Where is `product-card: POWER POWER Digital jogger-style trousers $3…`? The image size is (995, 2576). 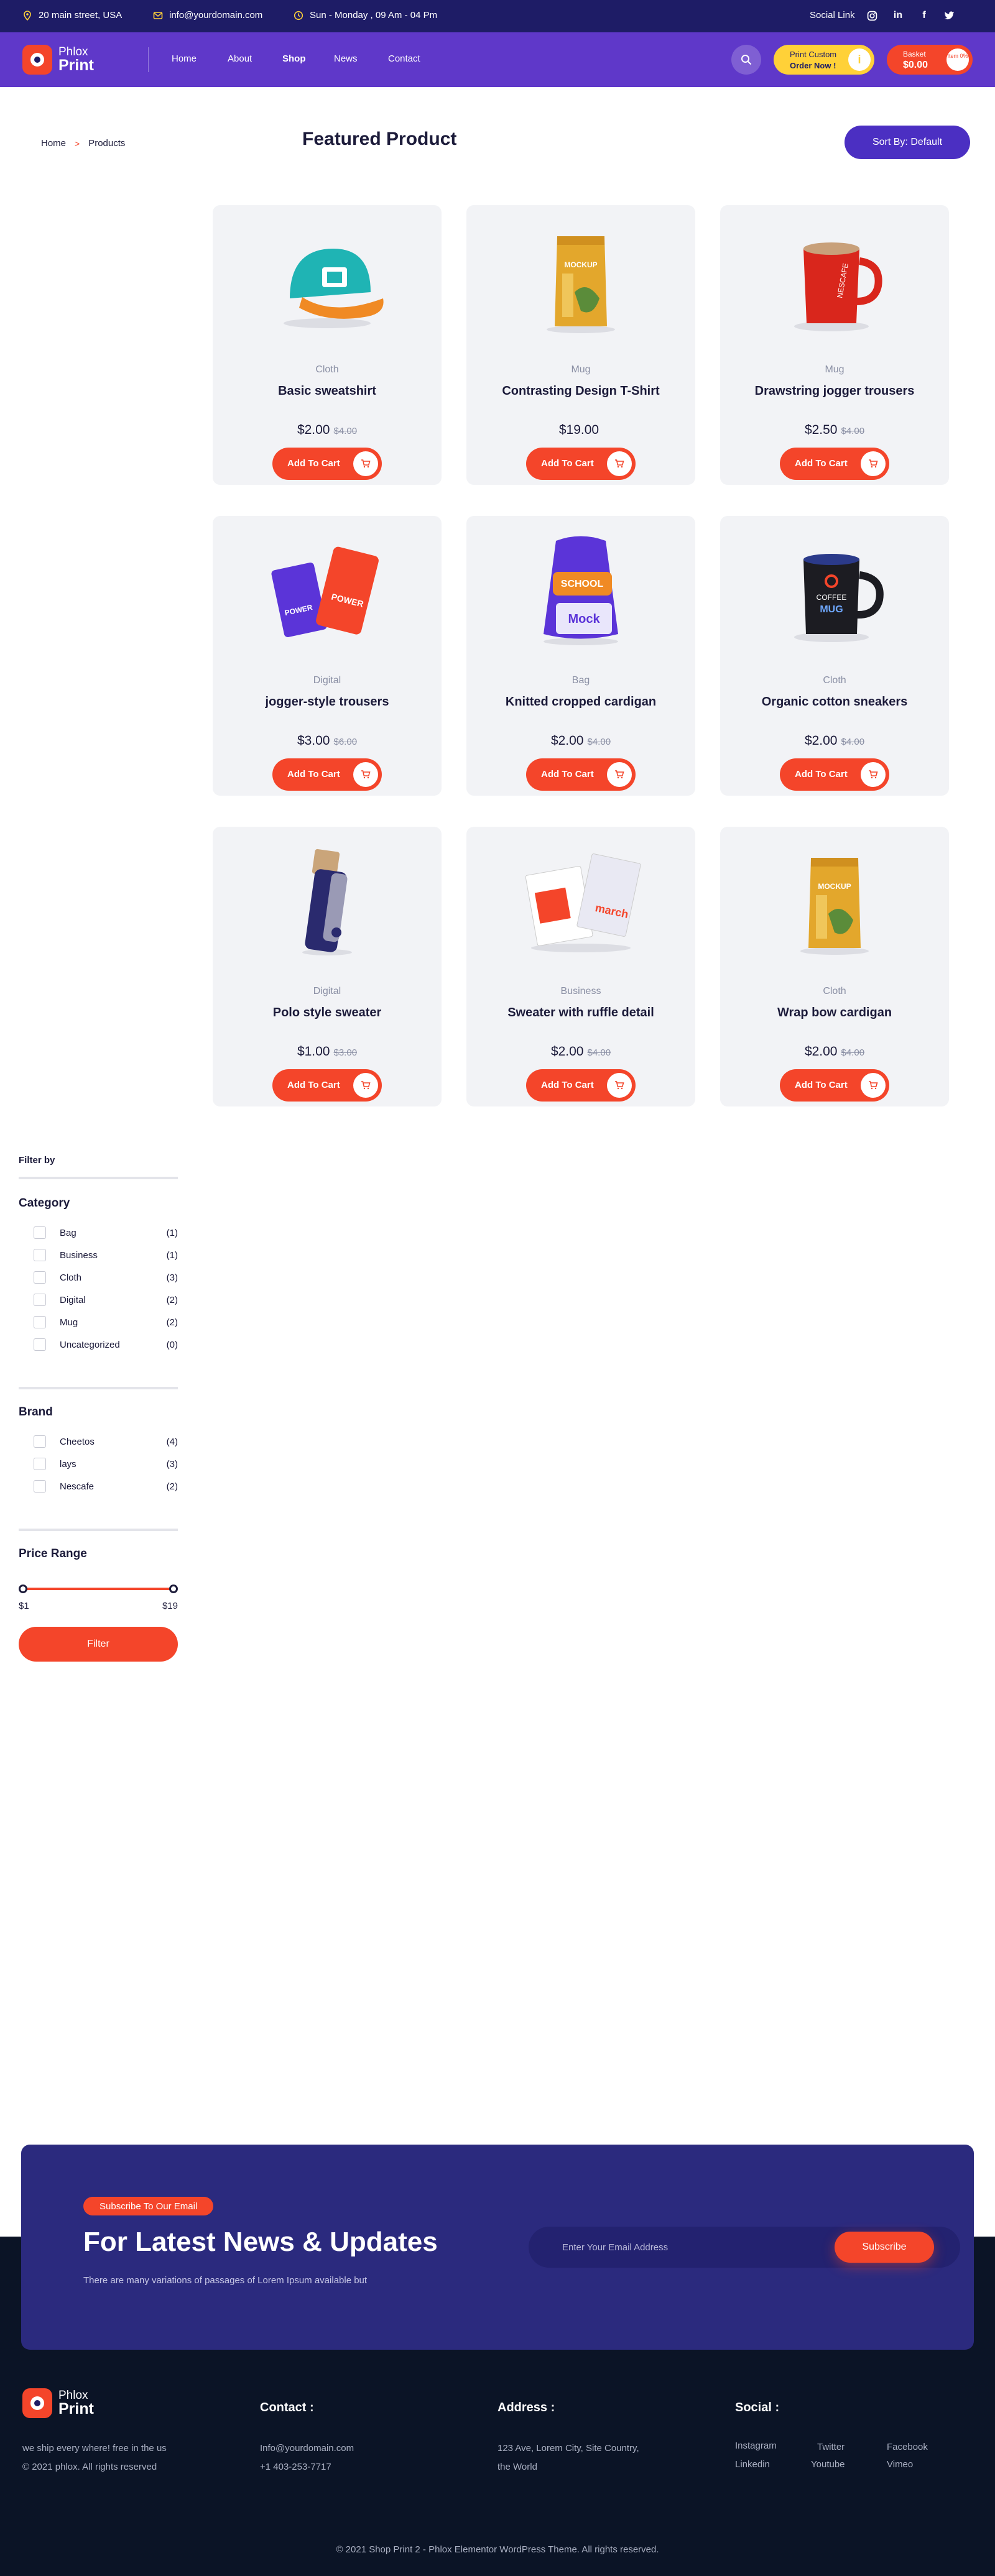 product-card: POWER POWER Digital jogger-style trousers $3… is located at coordinates (327, 656).